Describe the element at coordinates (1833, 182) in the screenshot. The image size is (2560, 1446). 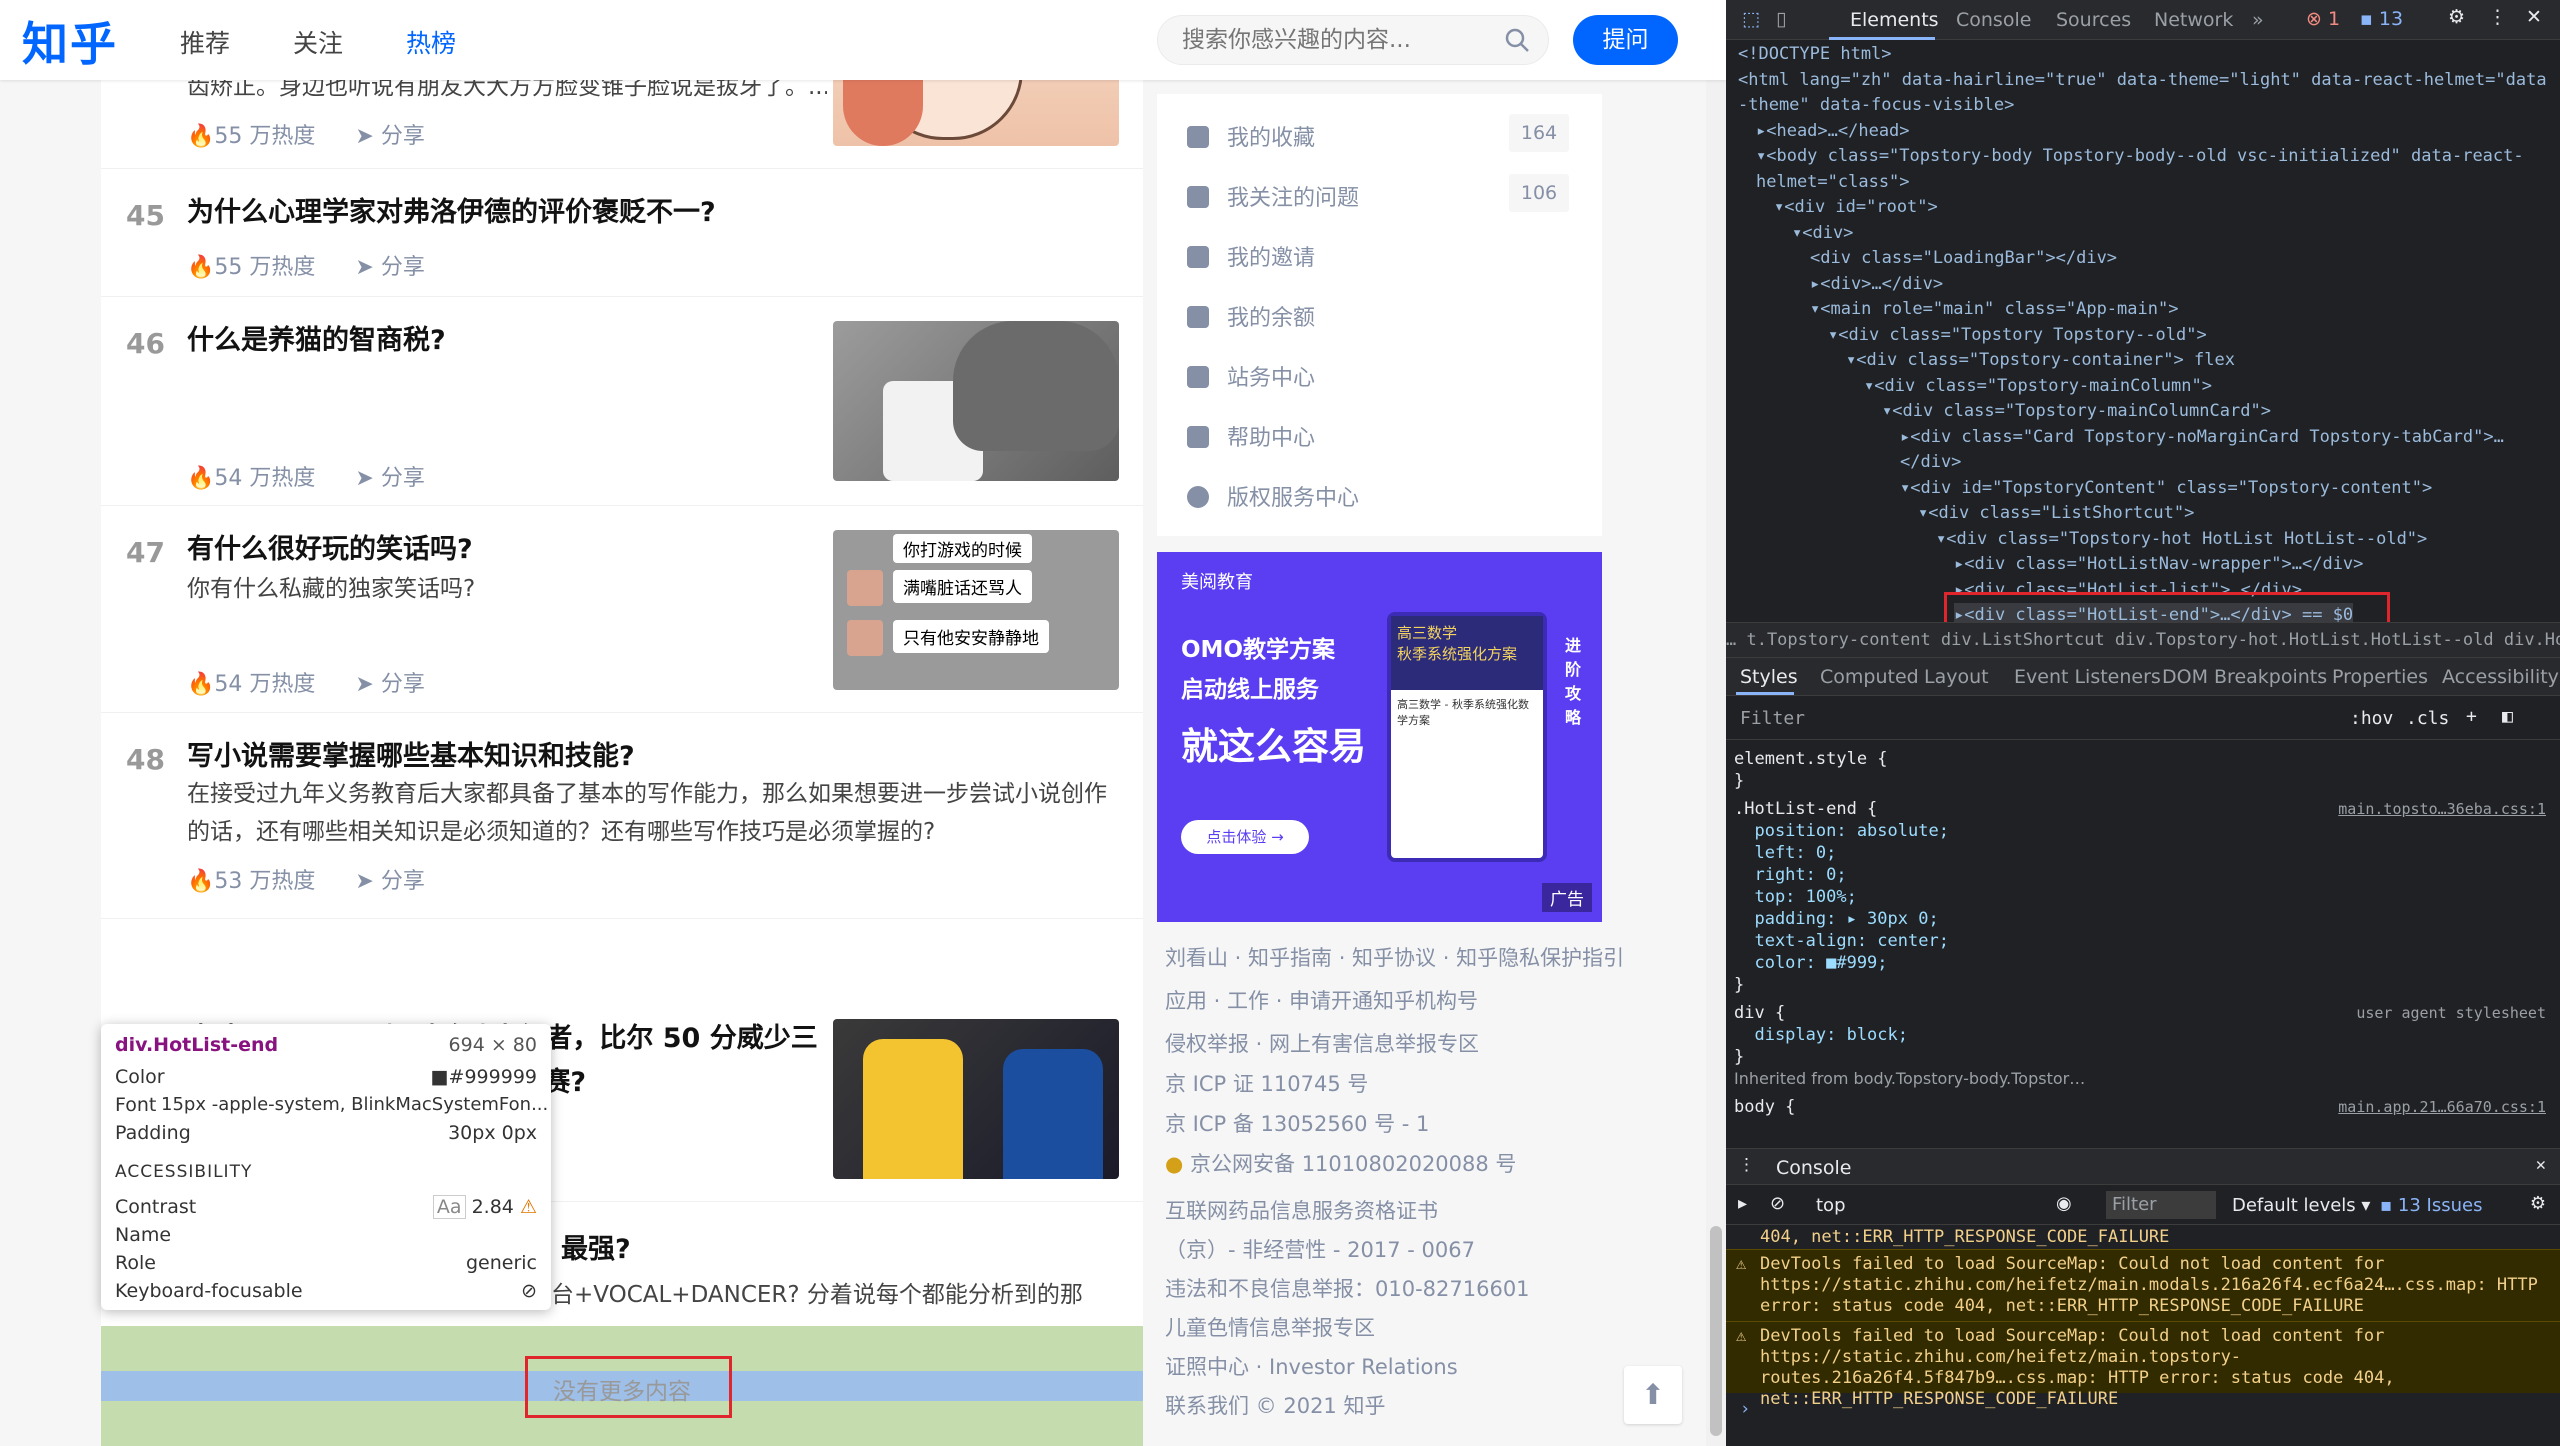
I see `dom-node-line: helmet="class">` at that location.